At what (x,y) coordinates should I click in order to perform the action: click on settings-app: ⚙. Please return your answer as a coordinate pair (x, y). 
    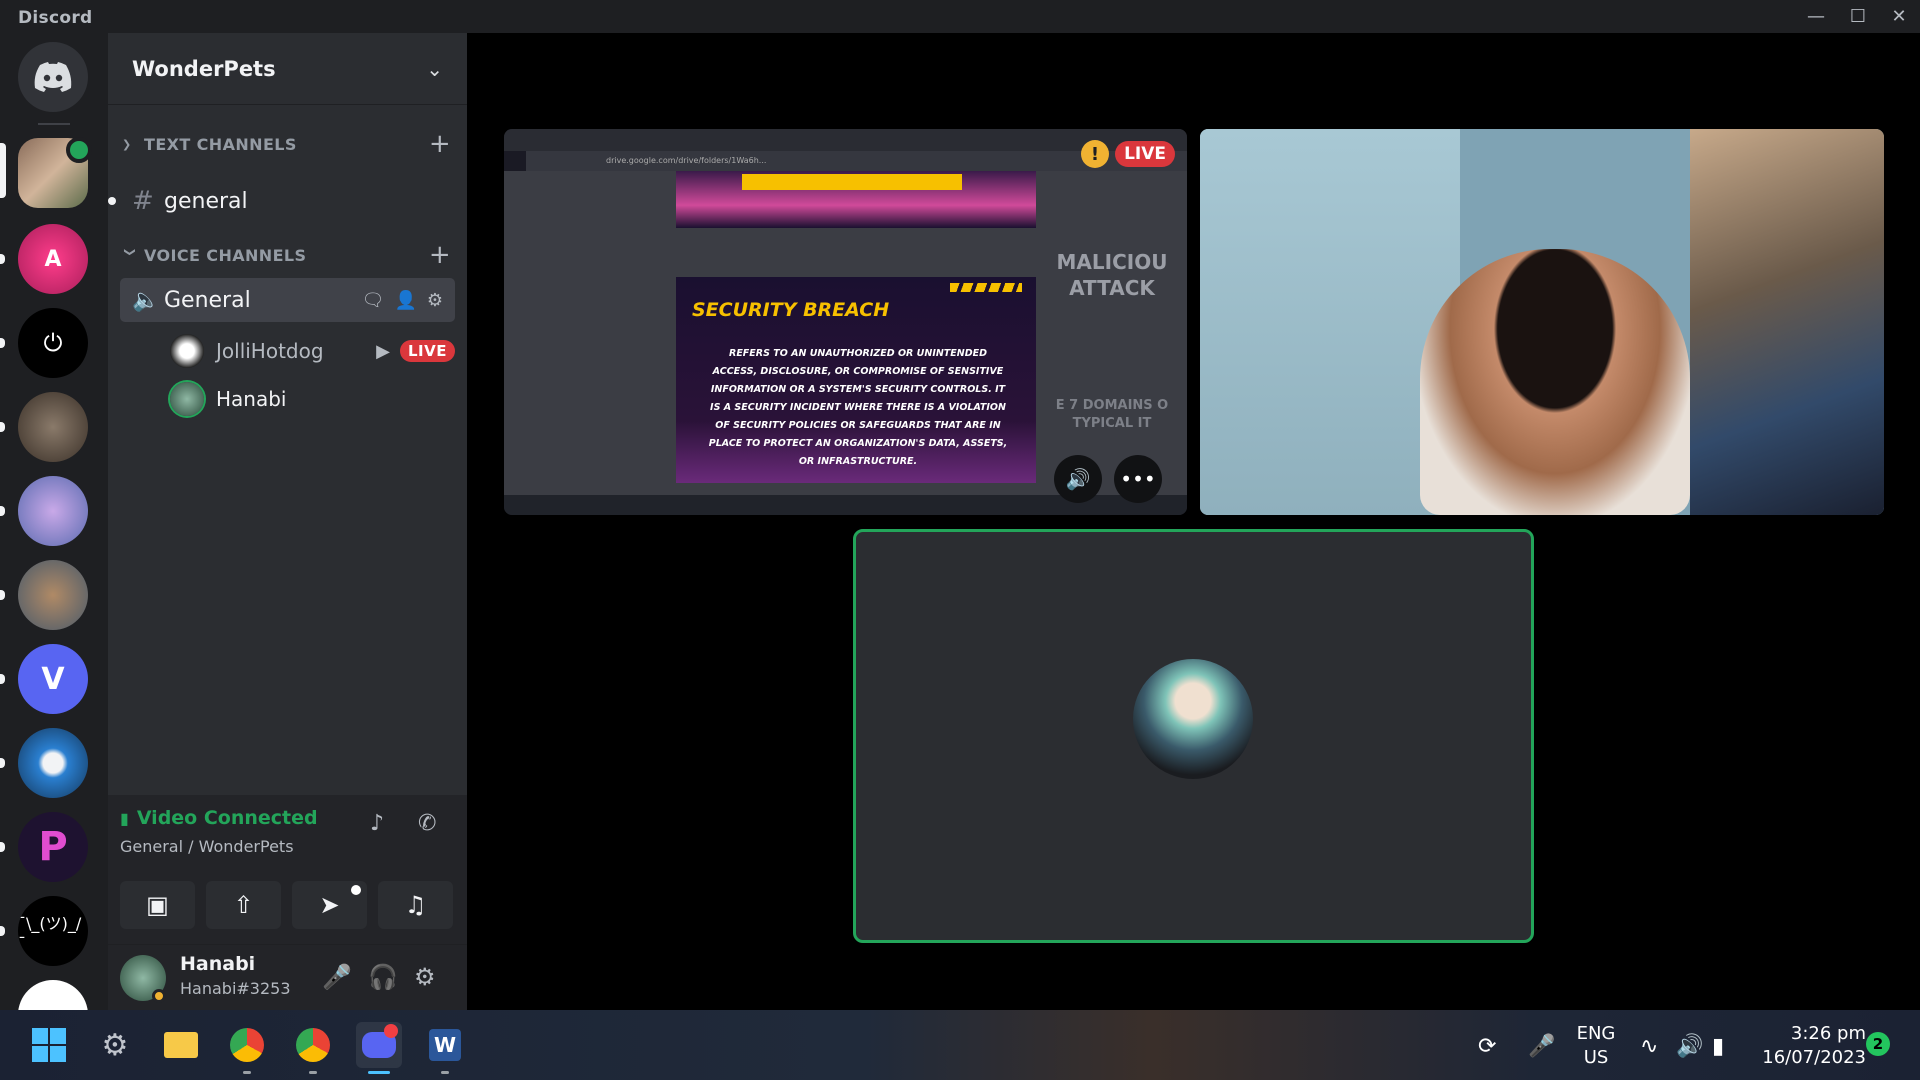
    Looking at the image, I should click on (115, 1045).